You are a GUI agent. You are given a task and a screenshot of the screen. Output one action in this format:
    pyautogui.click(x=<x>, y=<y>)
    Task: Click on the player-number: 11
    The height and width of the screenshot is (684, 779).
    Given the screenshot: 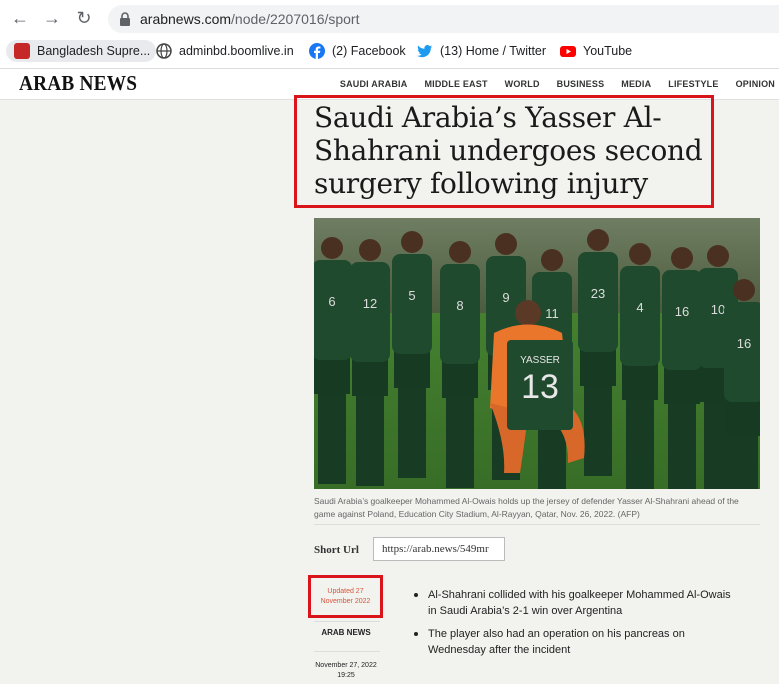 What is the action you would take?
    pyautogui.click(x=552, y=313)
    